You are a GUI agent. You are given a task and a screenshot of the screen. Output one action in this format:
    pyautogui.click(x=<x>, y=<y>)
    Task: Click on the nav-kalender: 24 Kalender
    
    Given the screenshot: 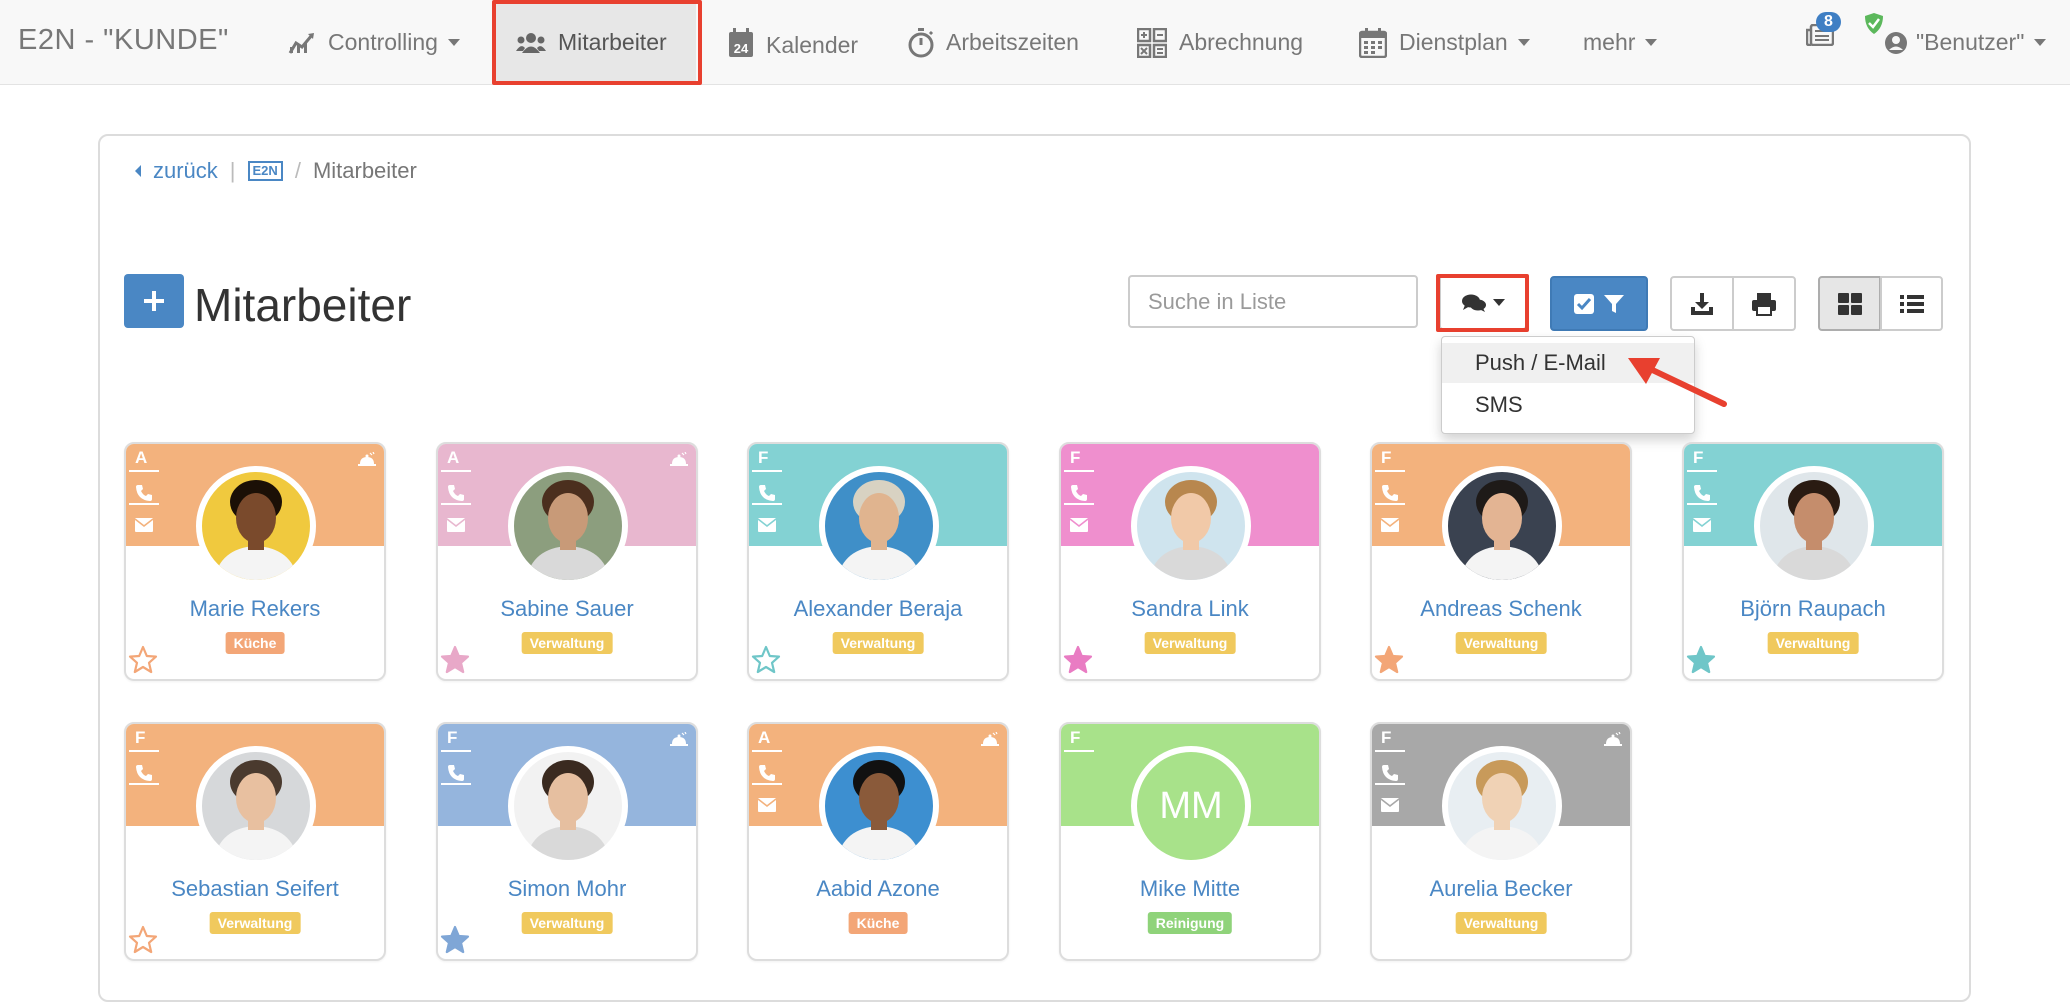 What is the action you would take?
    pyautogui.click(x=793, y=42)
    